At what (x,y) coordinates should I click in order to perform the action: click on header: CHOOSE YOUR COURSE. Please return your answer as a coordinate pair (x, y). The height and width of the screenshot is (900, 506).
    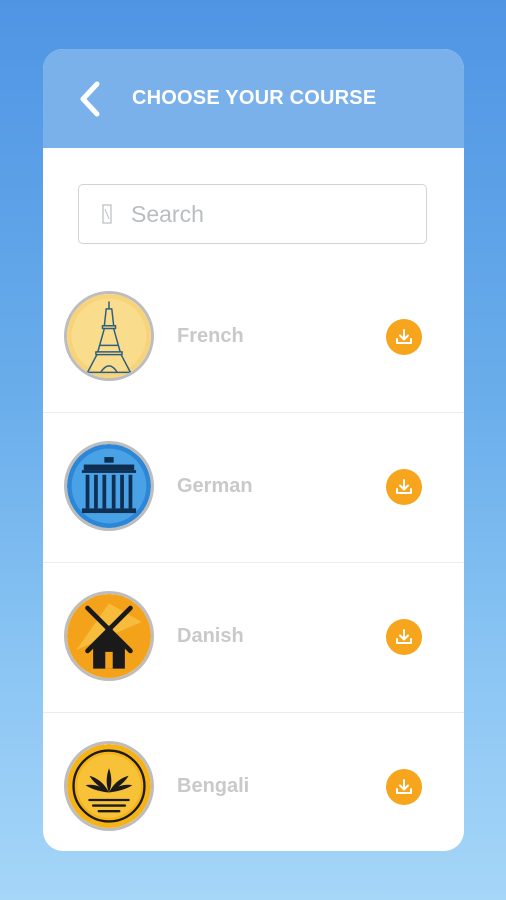
    Looking at the image, I should click on (253, 98).